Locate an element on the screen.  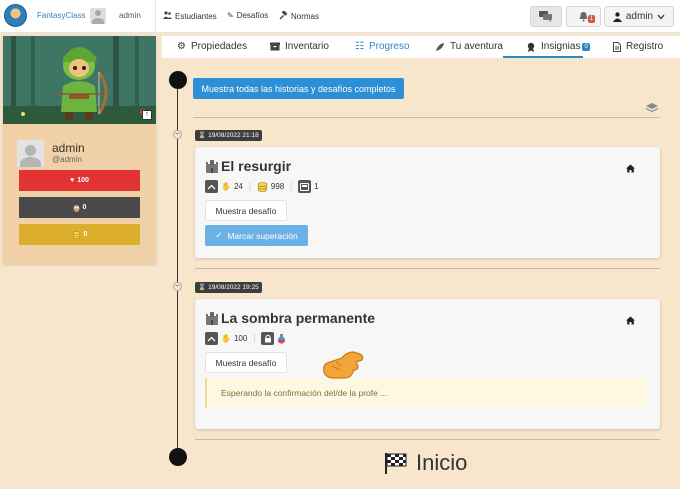
challenge-title: La sombra permanente is located at coordinates (298, 318).